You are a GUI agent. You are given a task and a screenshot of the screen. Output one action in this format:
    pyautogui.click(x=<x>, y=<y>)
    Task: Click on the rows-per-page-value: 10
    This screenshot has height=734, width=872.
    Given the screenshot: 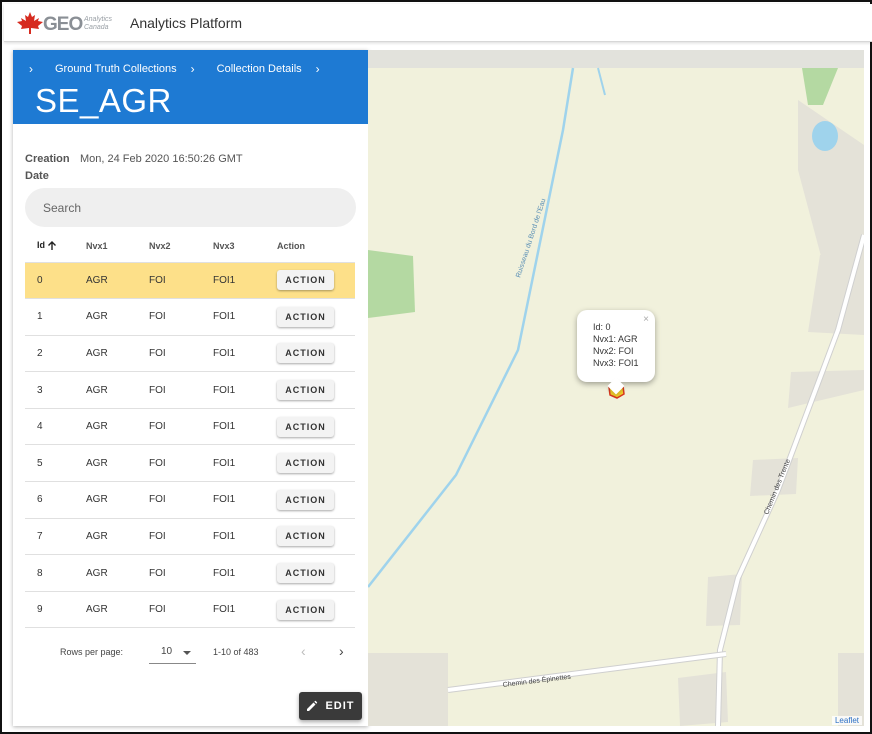 What is the action you would take?
    pyautogui.click(x=167, y=651)
    